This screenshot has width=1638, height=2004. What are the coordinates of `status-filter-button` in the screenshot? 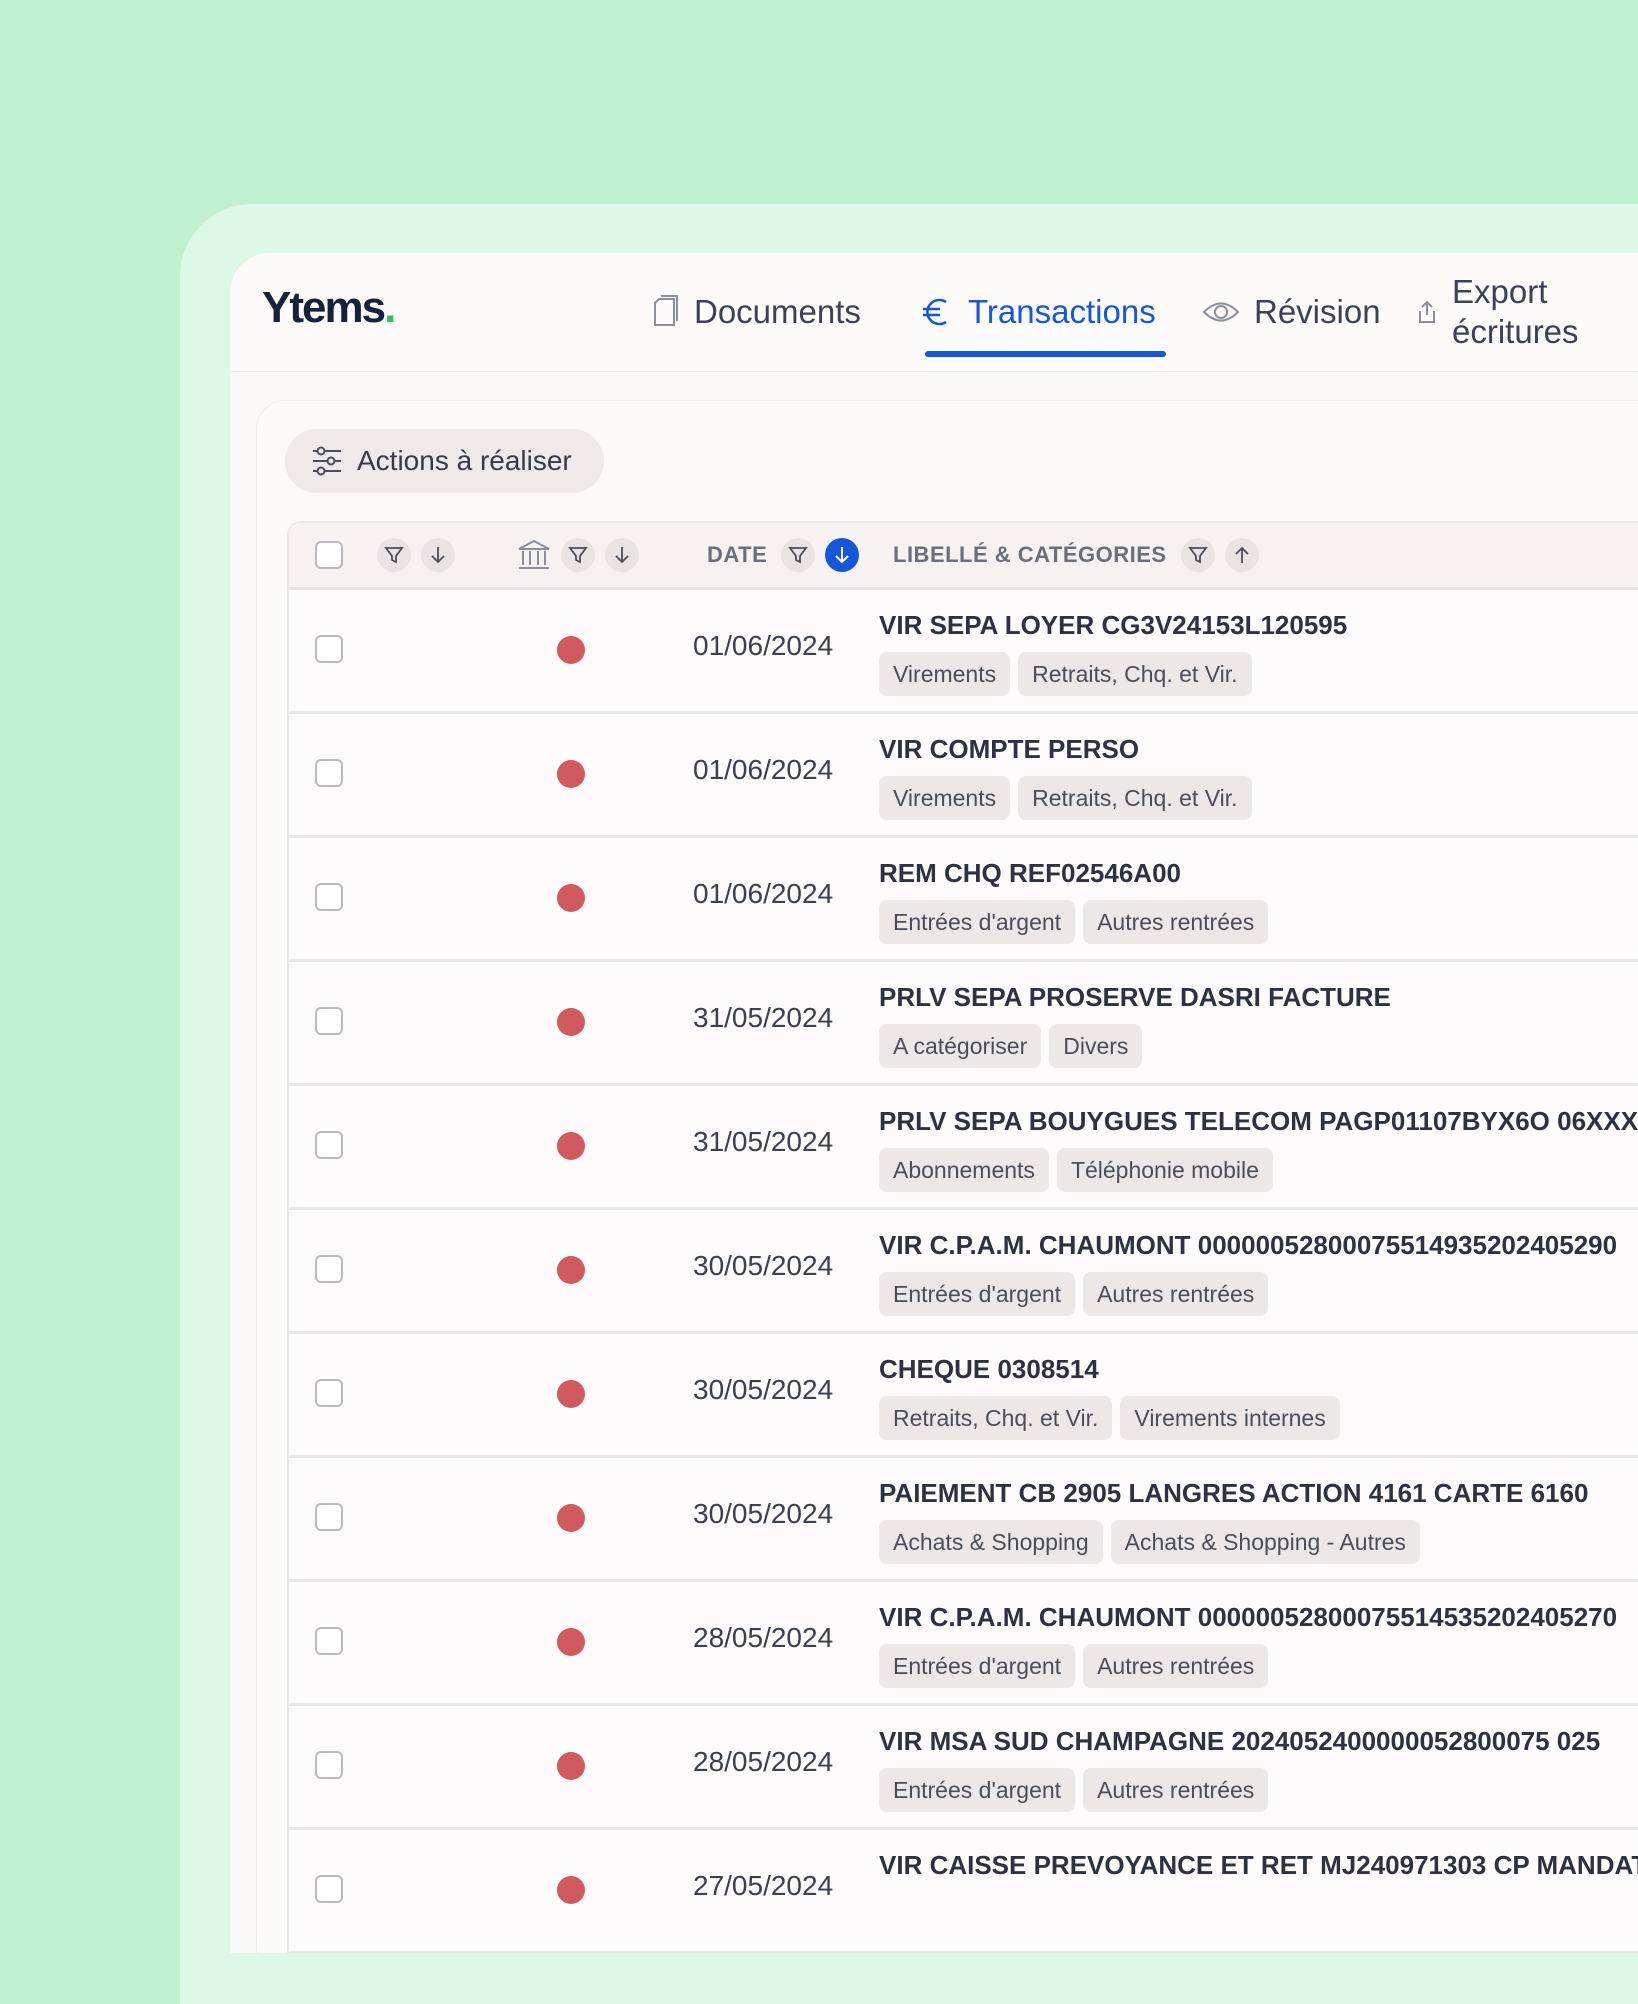 It's located at (394, 555).